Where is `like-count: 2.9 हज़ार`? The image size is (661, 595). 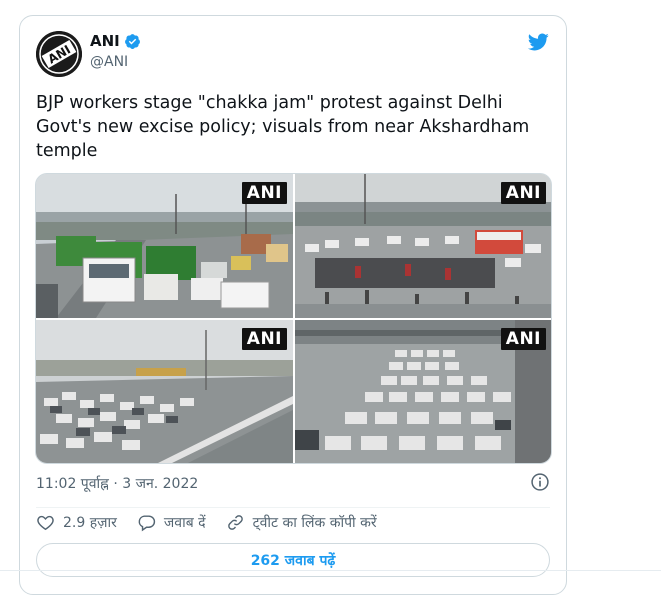 like-count: 2.9 हज़ार is located at coordinates (90, 523).